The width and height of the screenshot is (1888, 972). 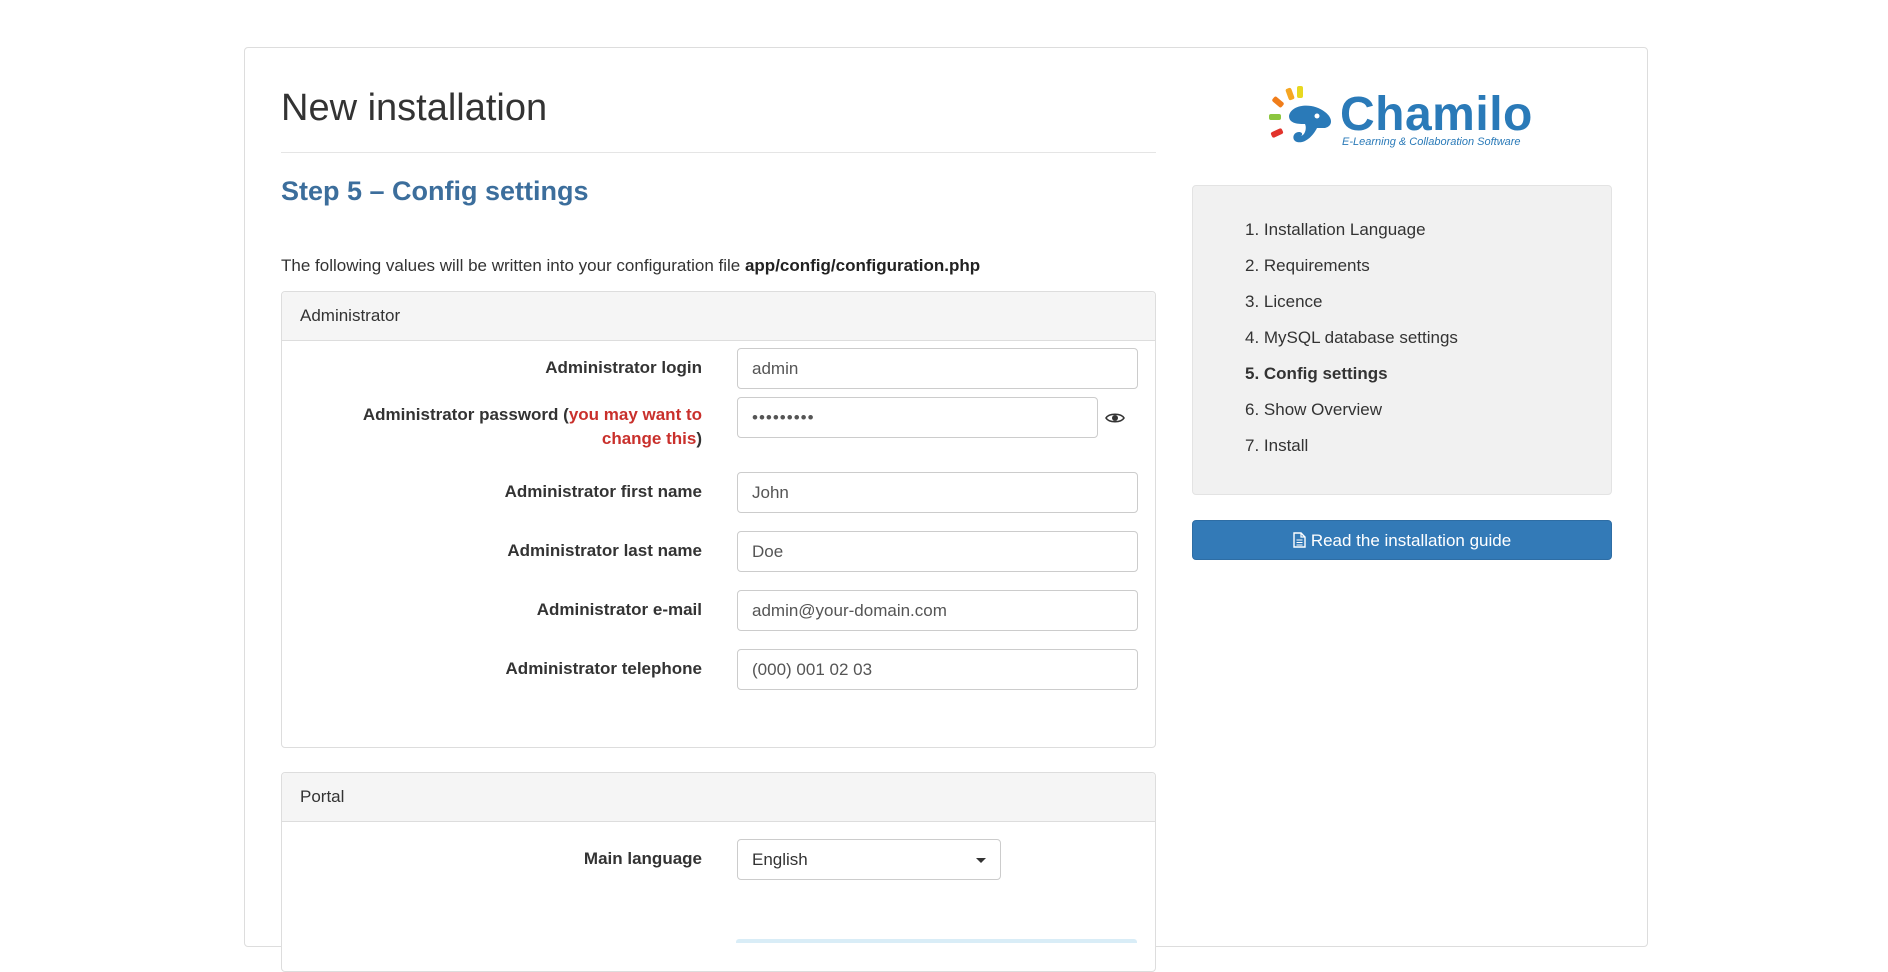 I want to click on admin-login-input: admin, so click(x=937, y=368).